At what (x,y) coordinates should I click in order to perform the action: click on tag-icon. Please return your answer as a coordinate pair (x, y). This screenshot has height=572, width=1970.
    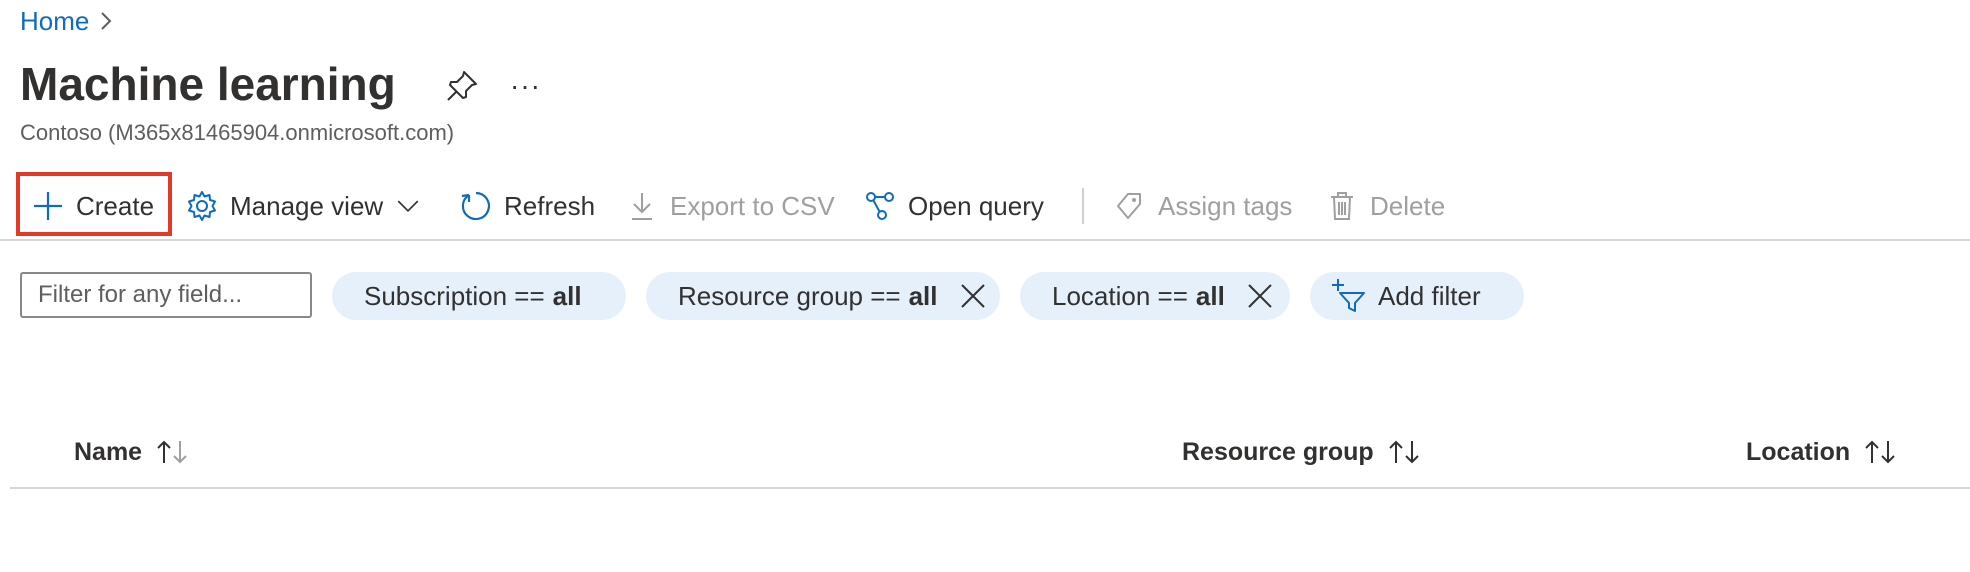
    Looking at the image, I should click on (1129, 206).